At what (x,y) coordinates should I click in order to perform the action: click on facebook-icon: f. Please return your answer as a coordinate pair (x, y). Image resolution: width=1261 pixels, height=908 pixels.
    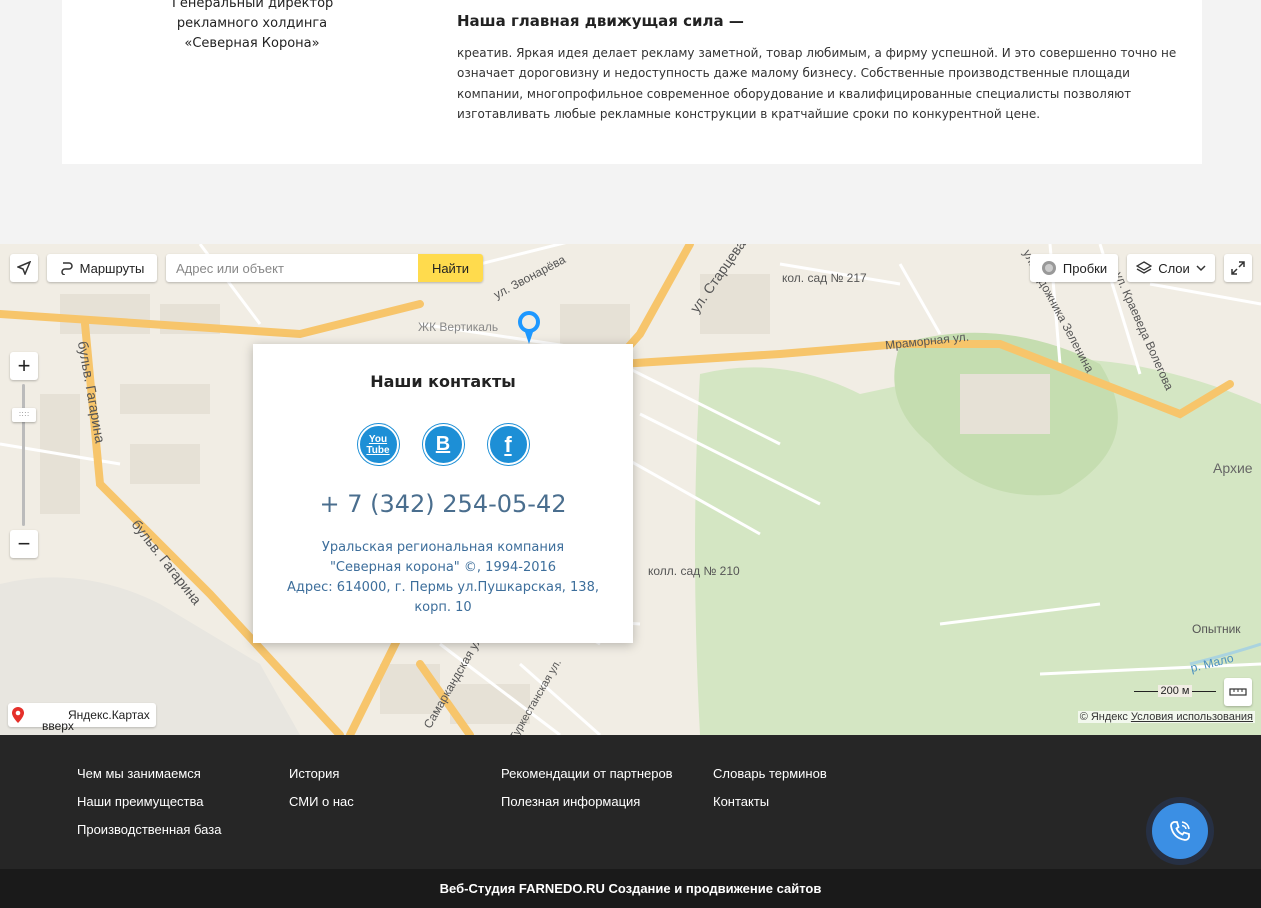
    Looking at the image, I should click on (508, 444).